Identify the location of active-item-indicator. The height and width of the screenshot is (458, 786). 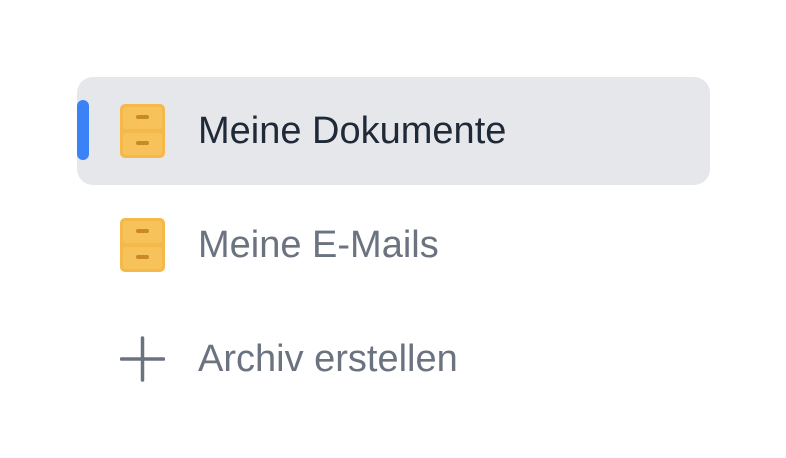
(83, 130).